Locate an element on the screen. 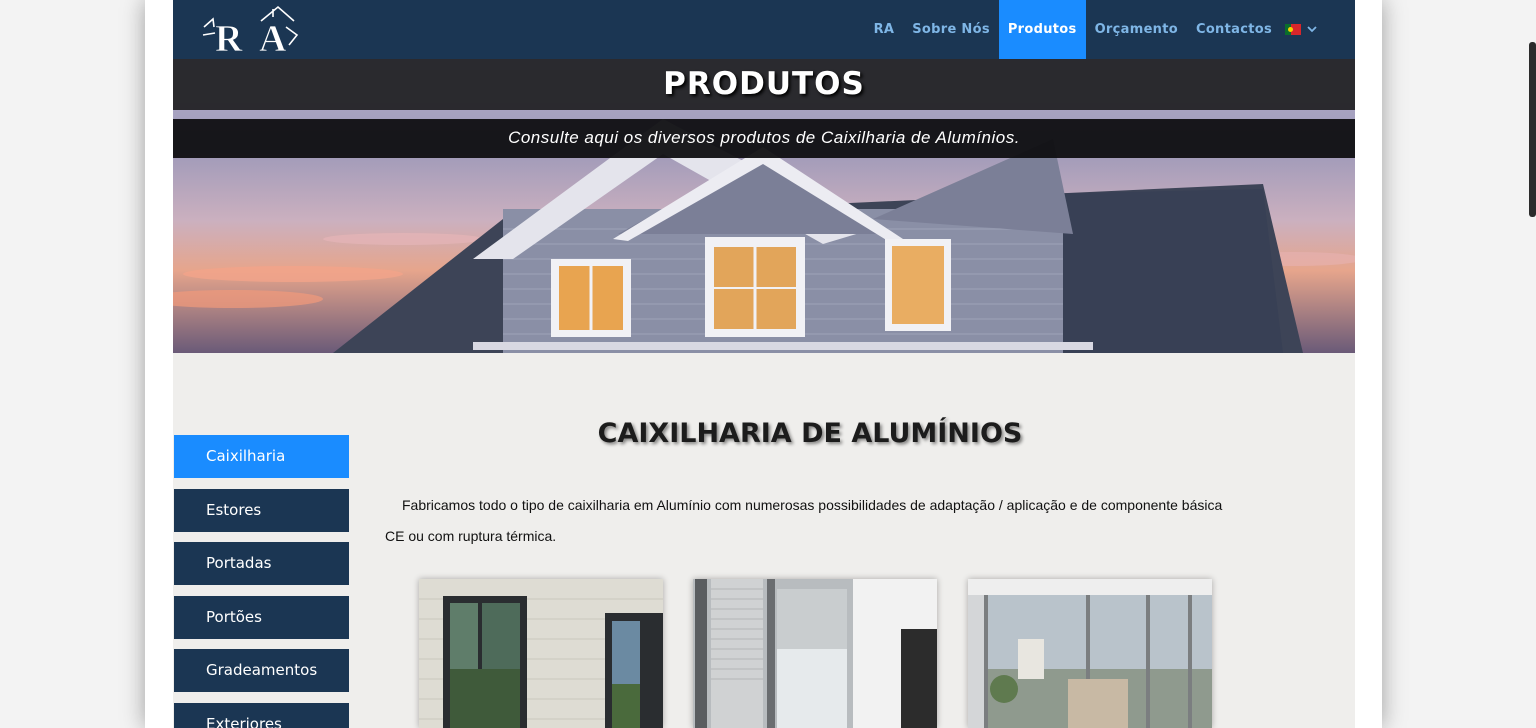 Image resolution: width=1536 pixels, height=728 pixels. company-logo: R A is located at coordinates (251, 32).